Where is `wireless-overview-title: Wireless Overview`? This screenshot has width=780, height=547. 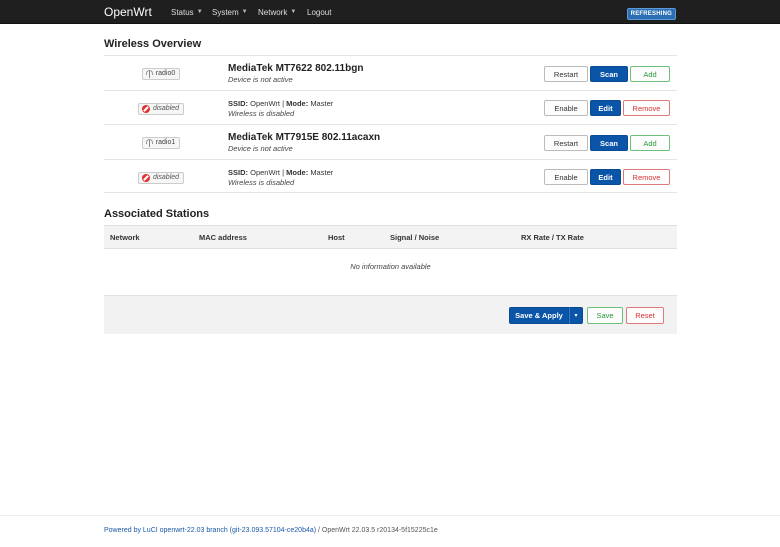 wireless-overview-title: Wireless Overview is located at coordinates (153, 44).